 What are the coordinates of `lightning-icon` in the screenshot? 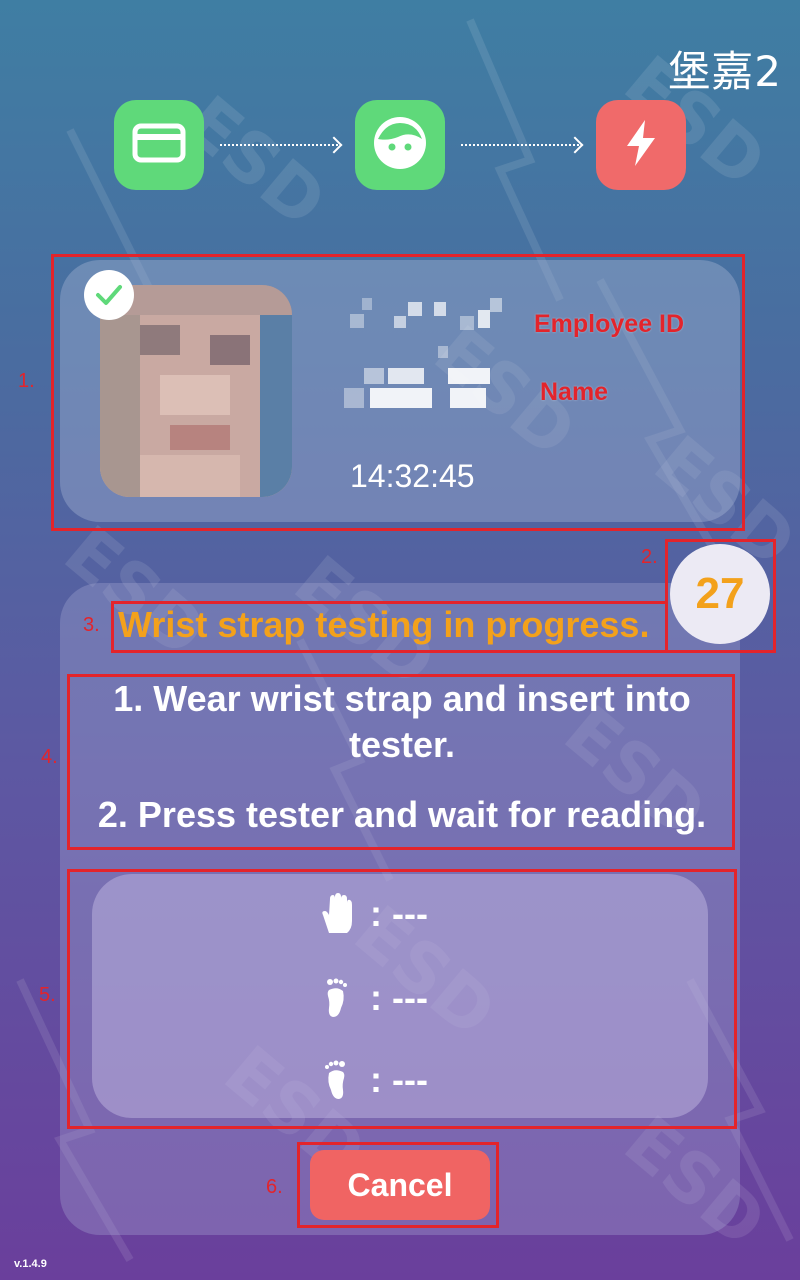 It's located at (641, 145).